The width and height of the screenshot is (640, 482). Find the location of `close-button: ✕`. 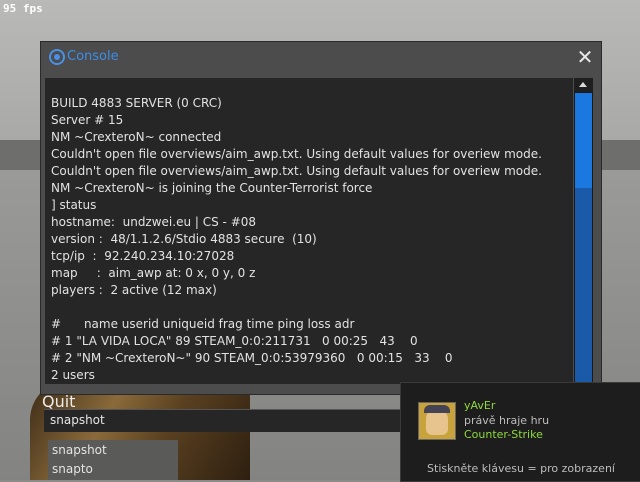

close-button: ✕ is located at coordinates (585, 57).